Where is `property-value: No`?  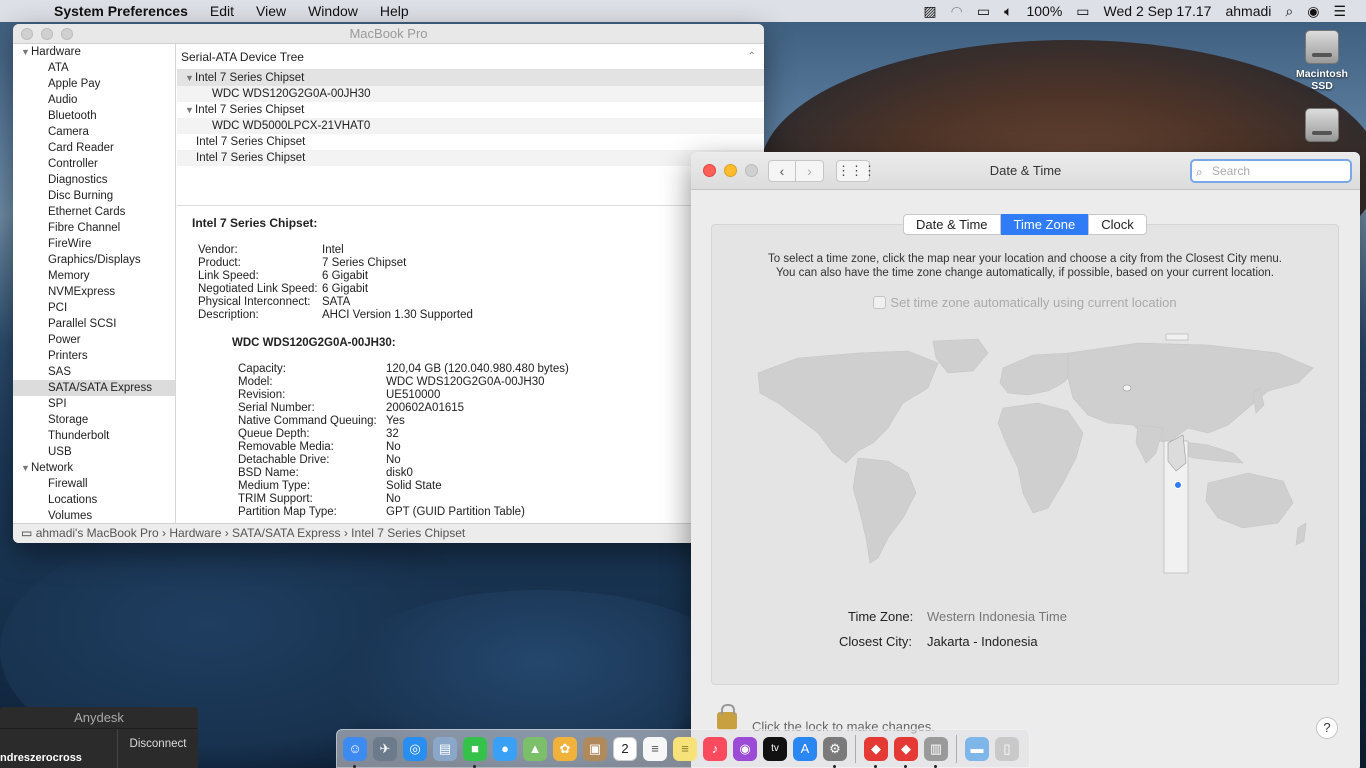
property-value: No is located at coordinates (393, 447).